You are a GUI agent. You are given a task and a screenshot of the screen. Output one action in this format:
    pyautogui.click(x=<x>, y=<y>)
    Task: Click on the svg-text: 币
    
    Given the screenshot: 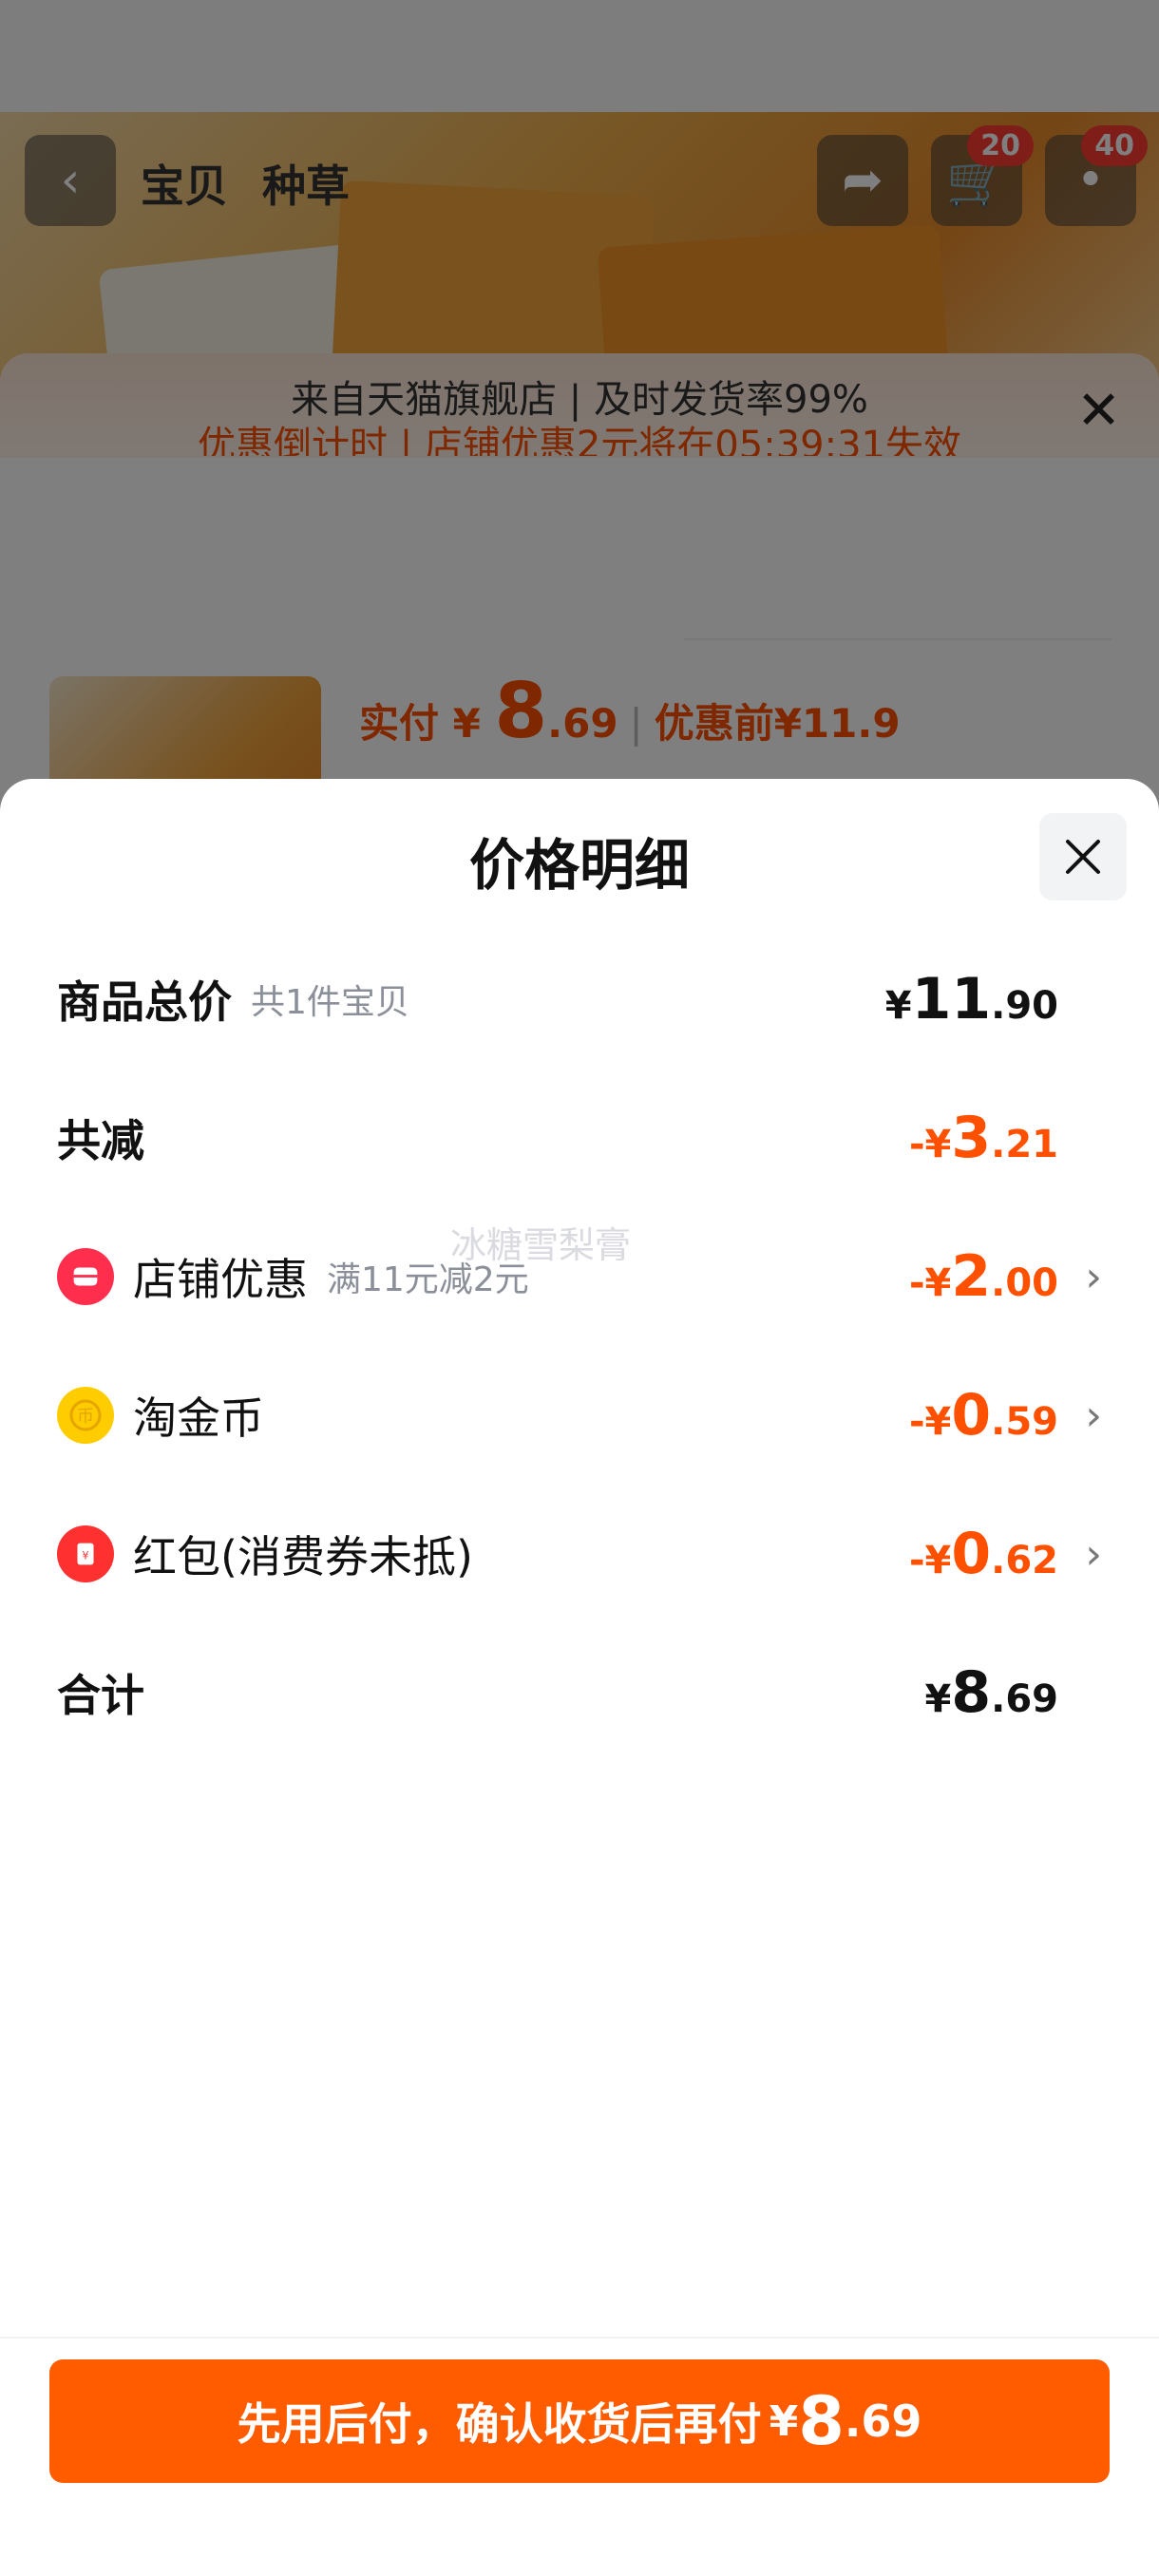 What is the action you would take?
    pyautogui.click(x=85, y=1417)
    